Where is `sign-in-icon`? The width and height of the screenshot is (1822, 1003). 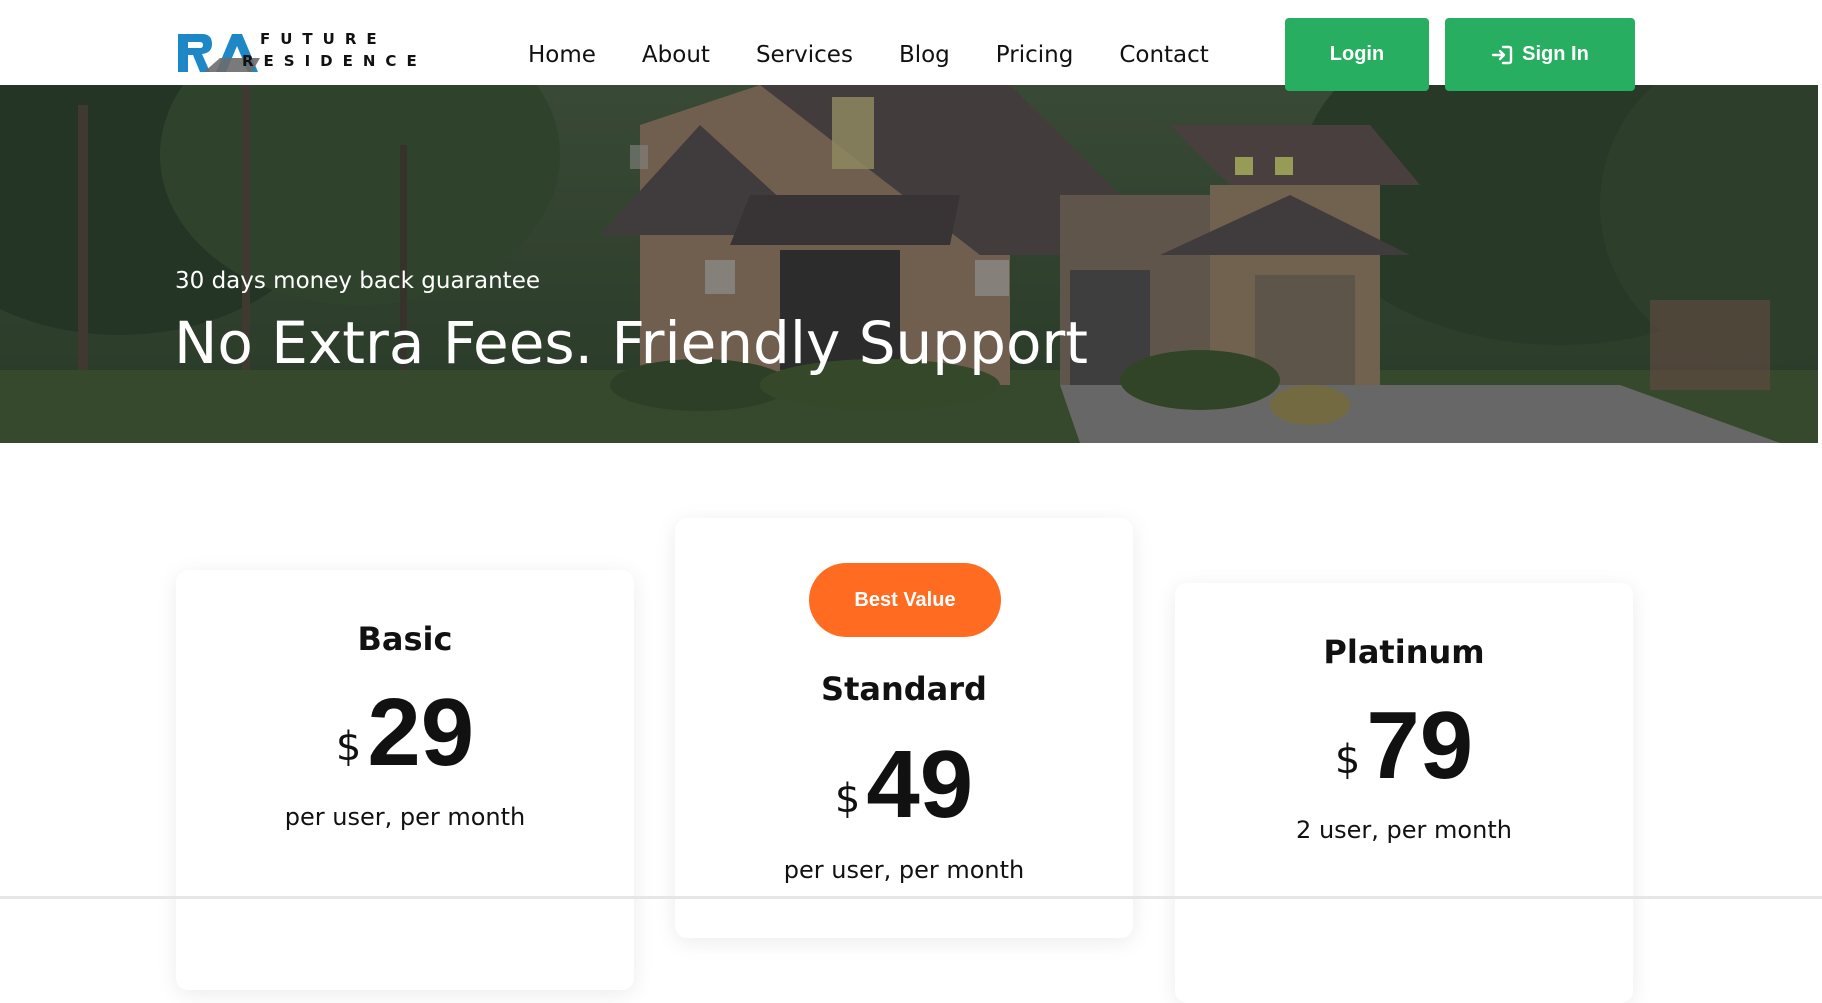
sign-in-icon is located at coordinates (1502, 54).